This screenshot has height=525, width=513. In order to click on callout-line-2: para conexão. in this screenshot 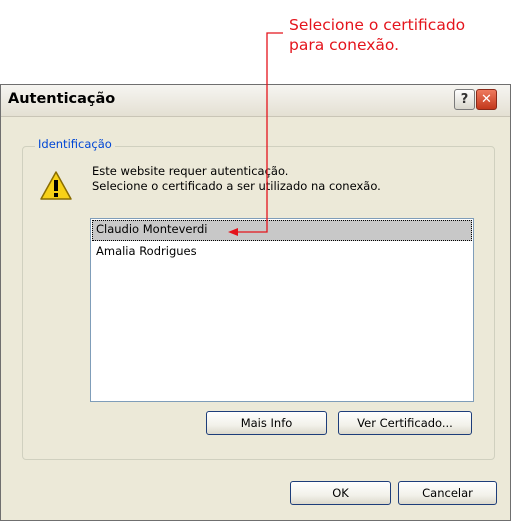, I will do `click(344, 45)`.